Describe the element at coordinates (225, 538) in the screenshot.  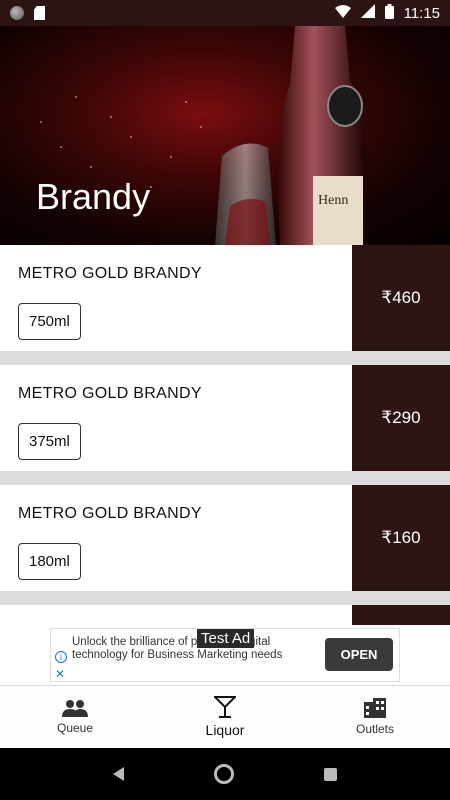
I see `list-item: METRO GOLD BRANDY 180ml ₹160` at that location.